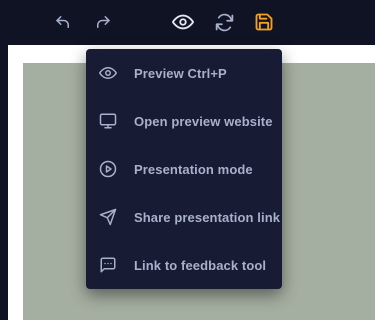 The height and width of the screenshot is (320, 375). I want to click on send-icon, so click(108, 217).